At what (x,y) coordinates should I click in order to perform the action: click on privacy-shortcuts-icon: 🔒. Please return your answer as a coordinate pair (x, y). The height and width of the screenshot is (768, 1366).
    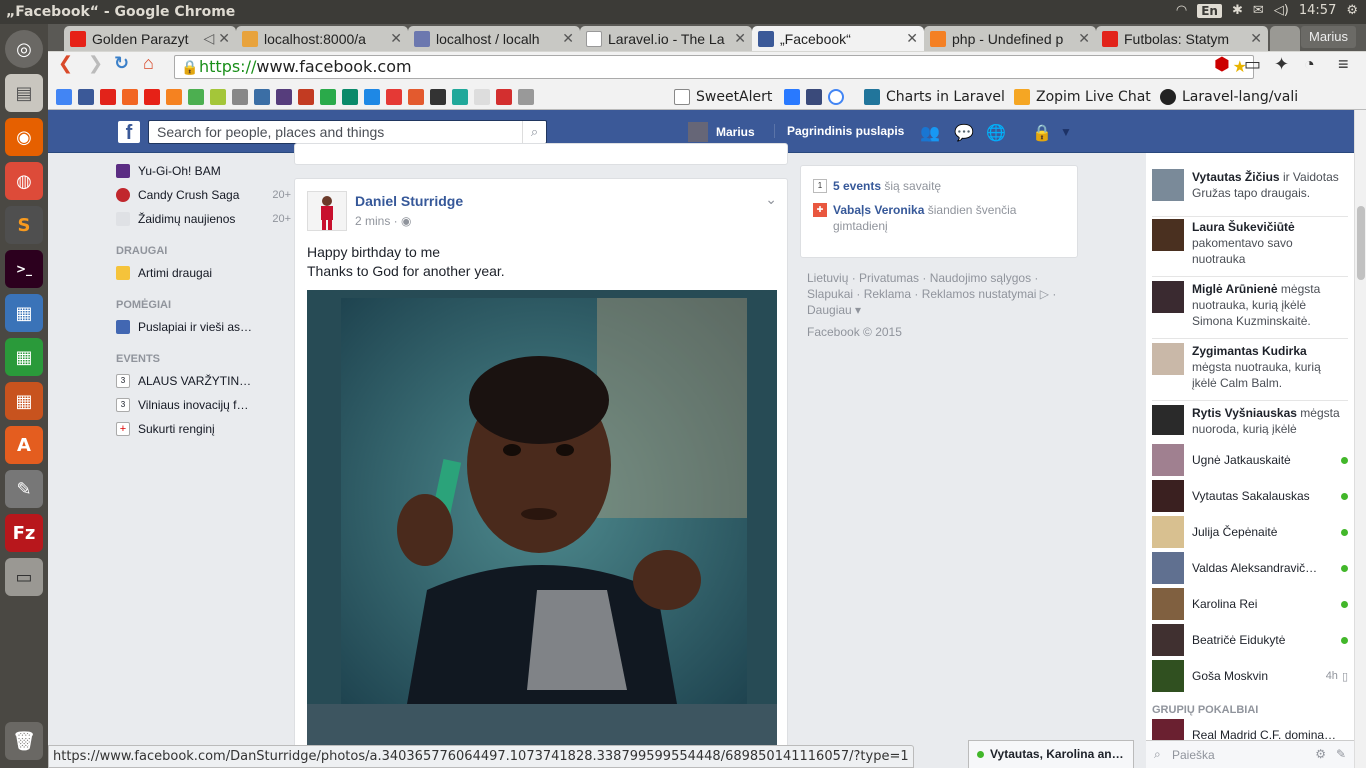
    Looking at the image, I should click on (1042, 132).